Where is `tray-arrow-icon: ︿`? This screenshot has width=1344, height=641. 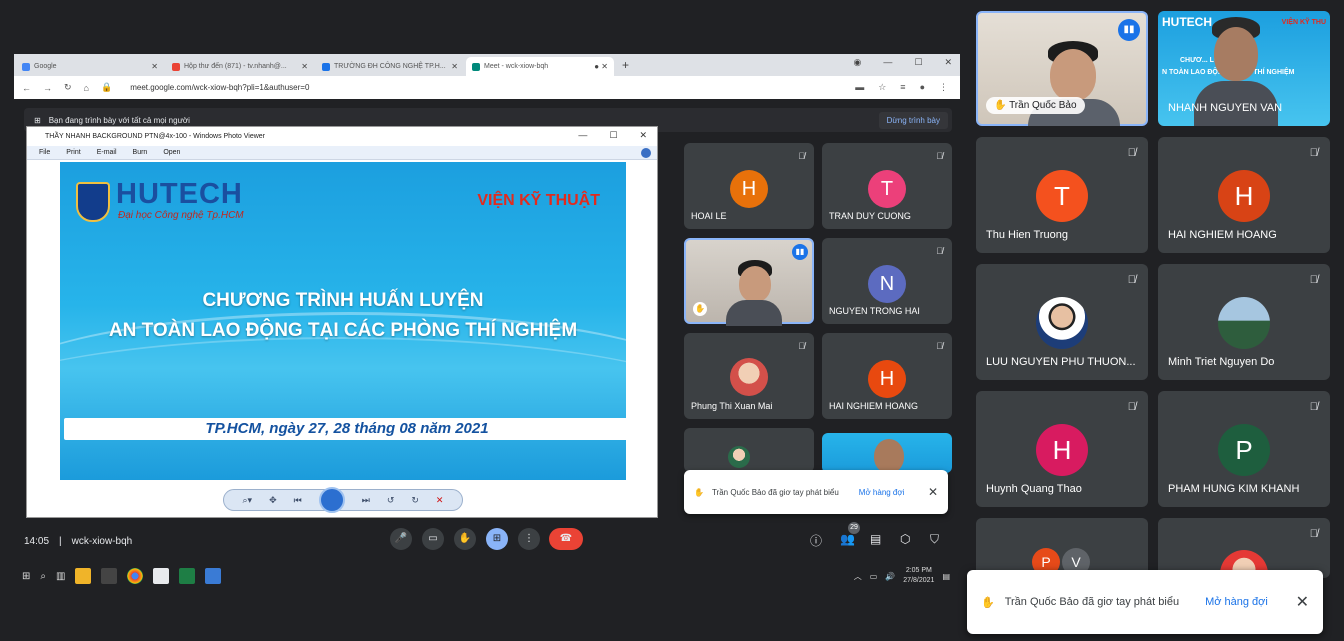 tray-arrow-icon: ︿ is located at coordinates (858, 576).